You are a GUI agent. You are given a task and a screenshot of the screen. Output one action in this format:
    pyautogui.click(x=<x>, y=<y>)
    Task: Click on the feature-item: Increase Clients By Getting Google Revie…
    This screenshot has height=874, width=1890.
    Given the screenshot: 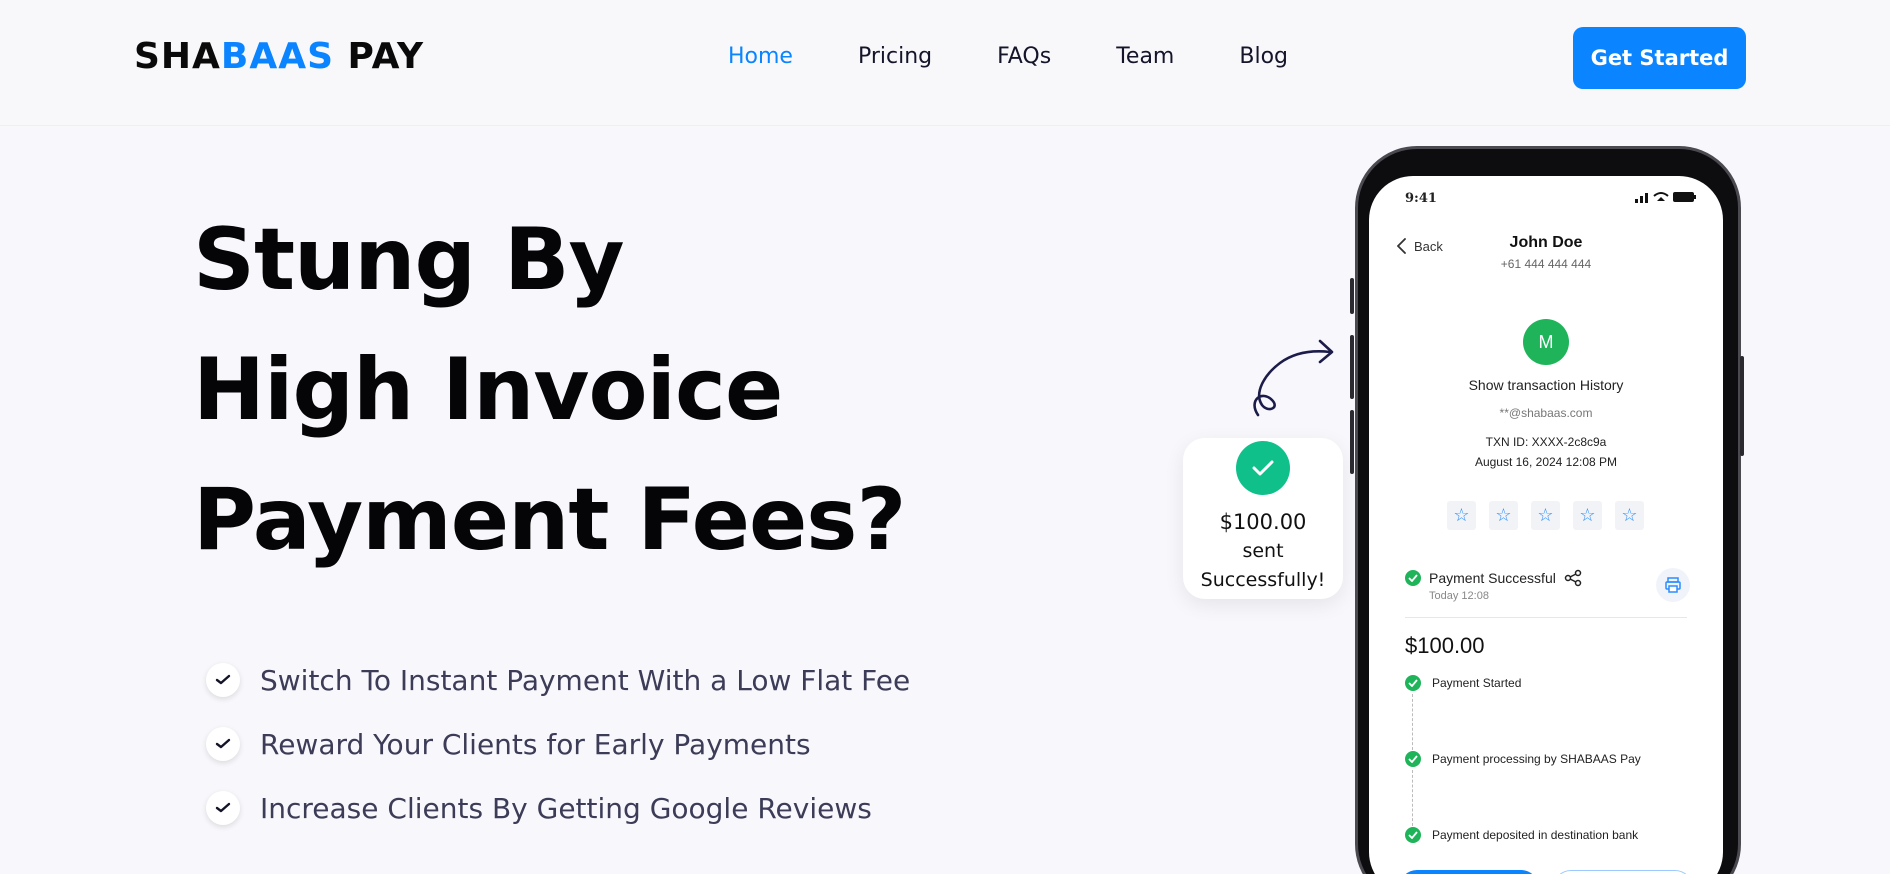 What is the action you would take?
    pyautogui.click(x=558, y=808)
    